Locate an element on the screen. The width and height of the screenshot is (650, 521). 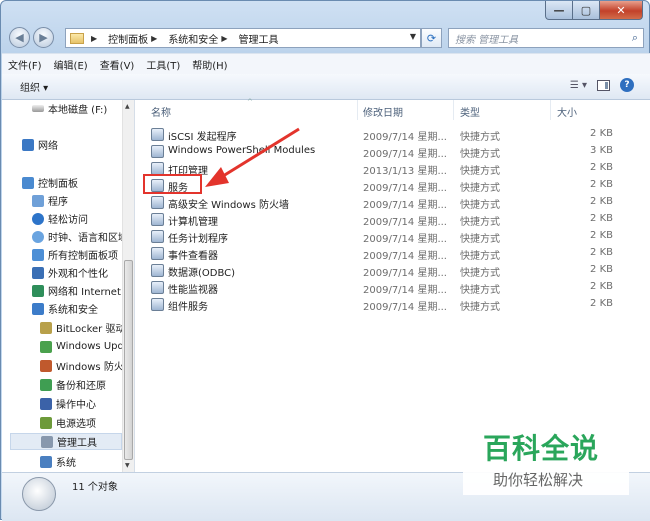
scroll-down-icon: ▼ is located at coordinates (127, 465).